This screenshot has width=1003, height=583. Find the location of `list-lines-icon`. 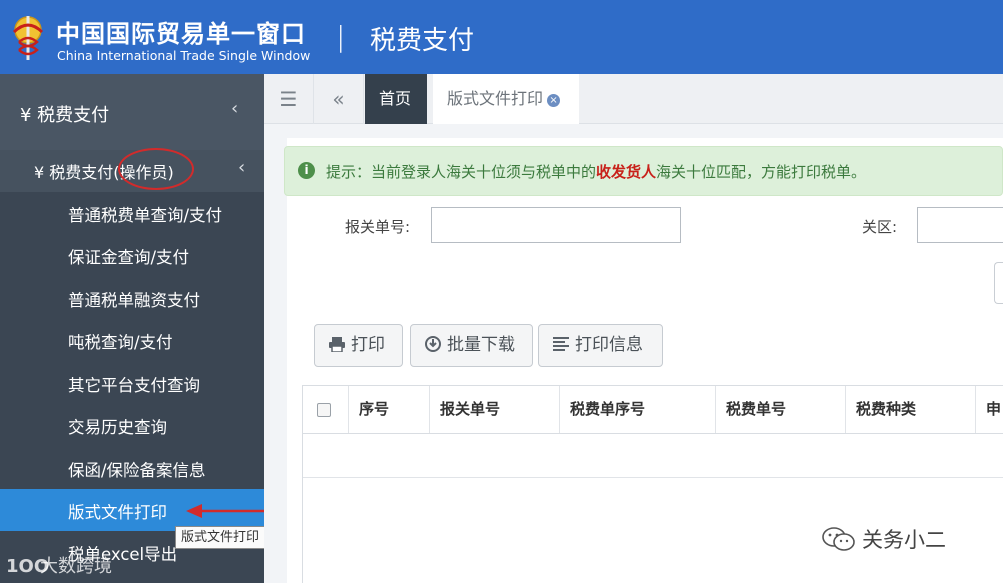

list-lines-icon is located at coordinates (561, 344).